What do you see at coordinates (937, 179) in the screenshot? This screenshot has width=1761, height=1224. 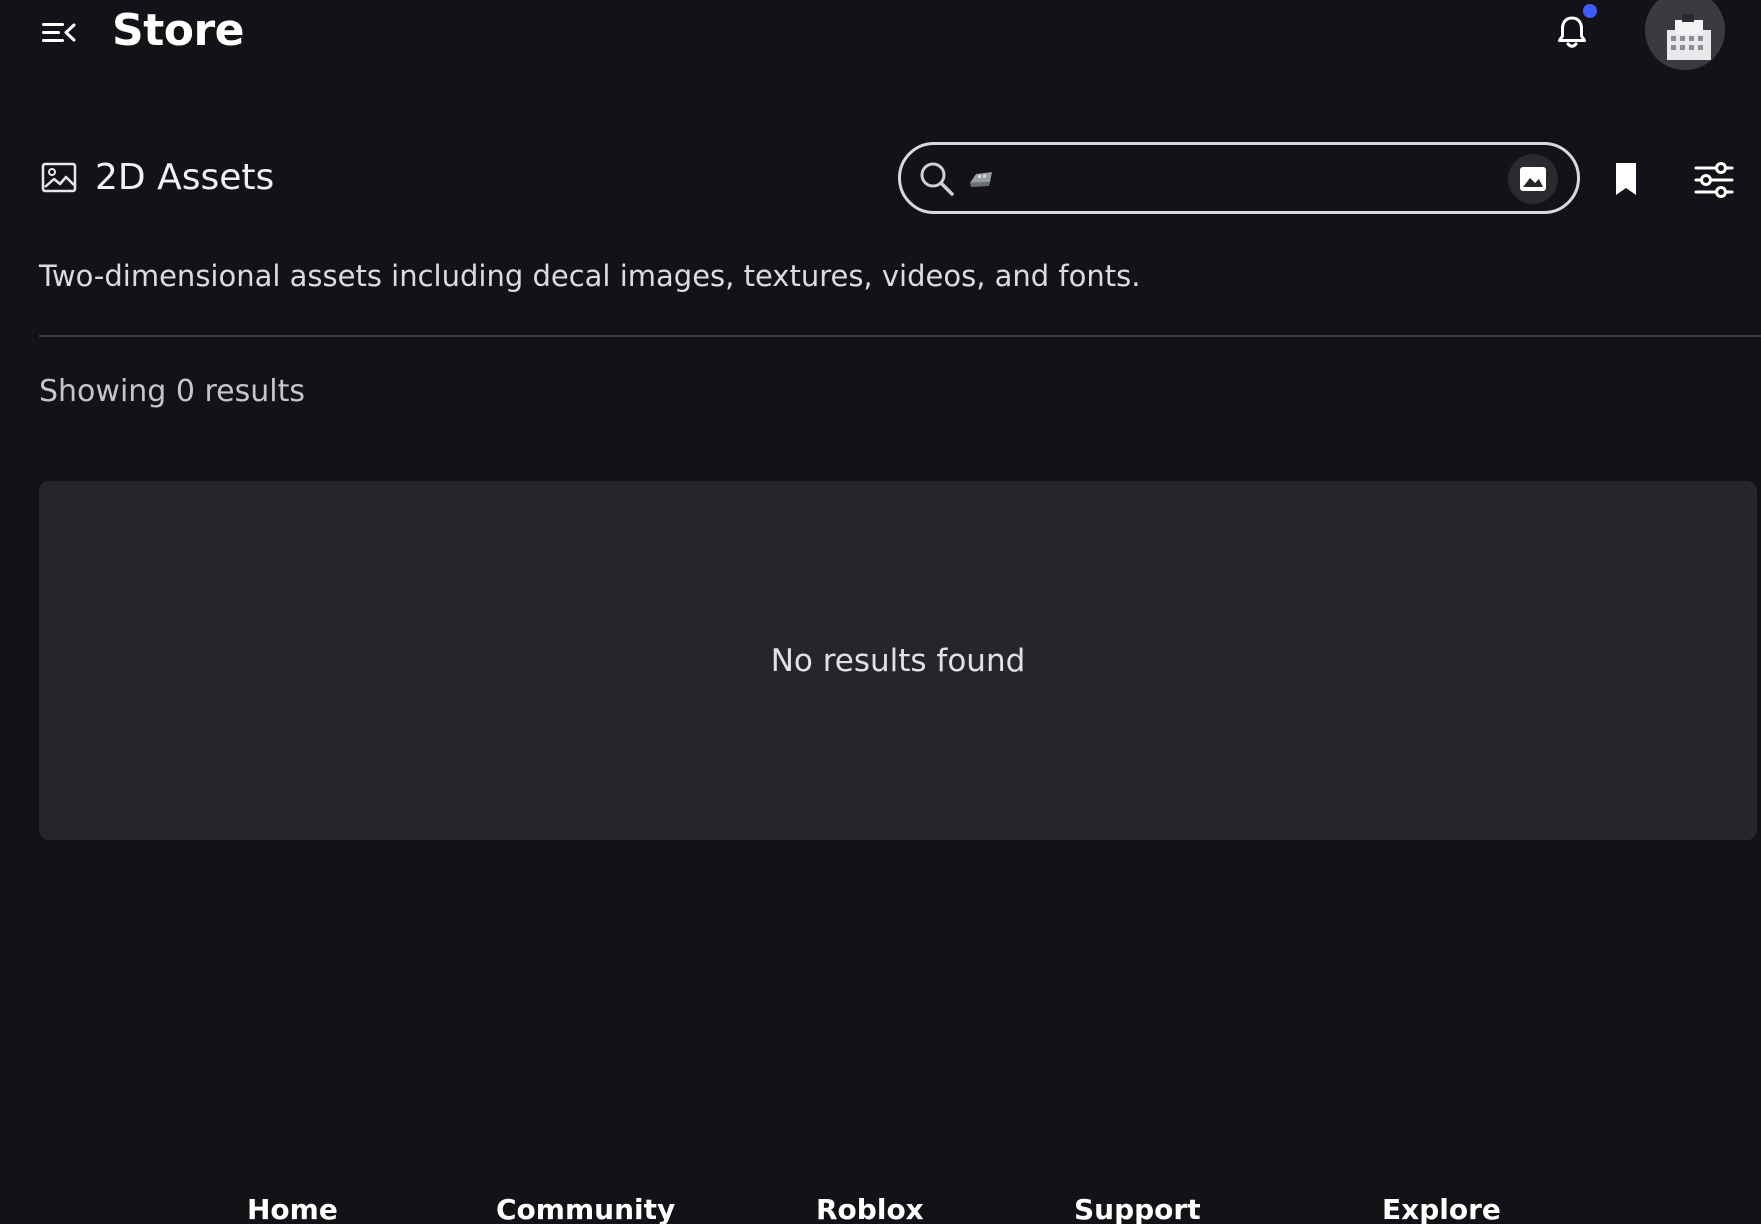 I see `search-icon` at bounding box center [937, 179].